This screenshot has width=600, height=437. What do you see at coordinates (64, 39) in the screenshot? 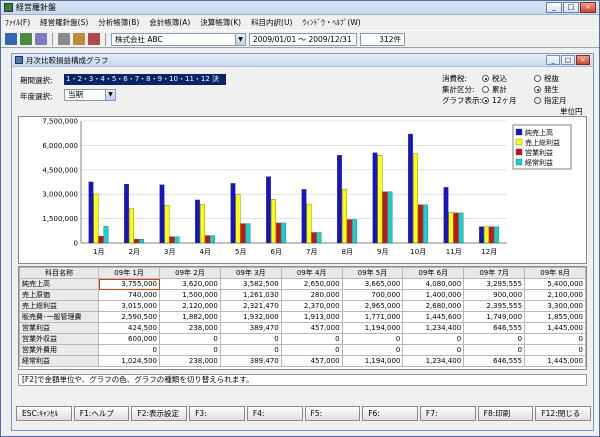
I see `print-icon` at bounding box center [64, 39].